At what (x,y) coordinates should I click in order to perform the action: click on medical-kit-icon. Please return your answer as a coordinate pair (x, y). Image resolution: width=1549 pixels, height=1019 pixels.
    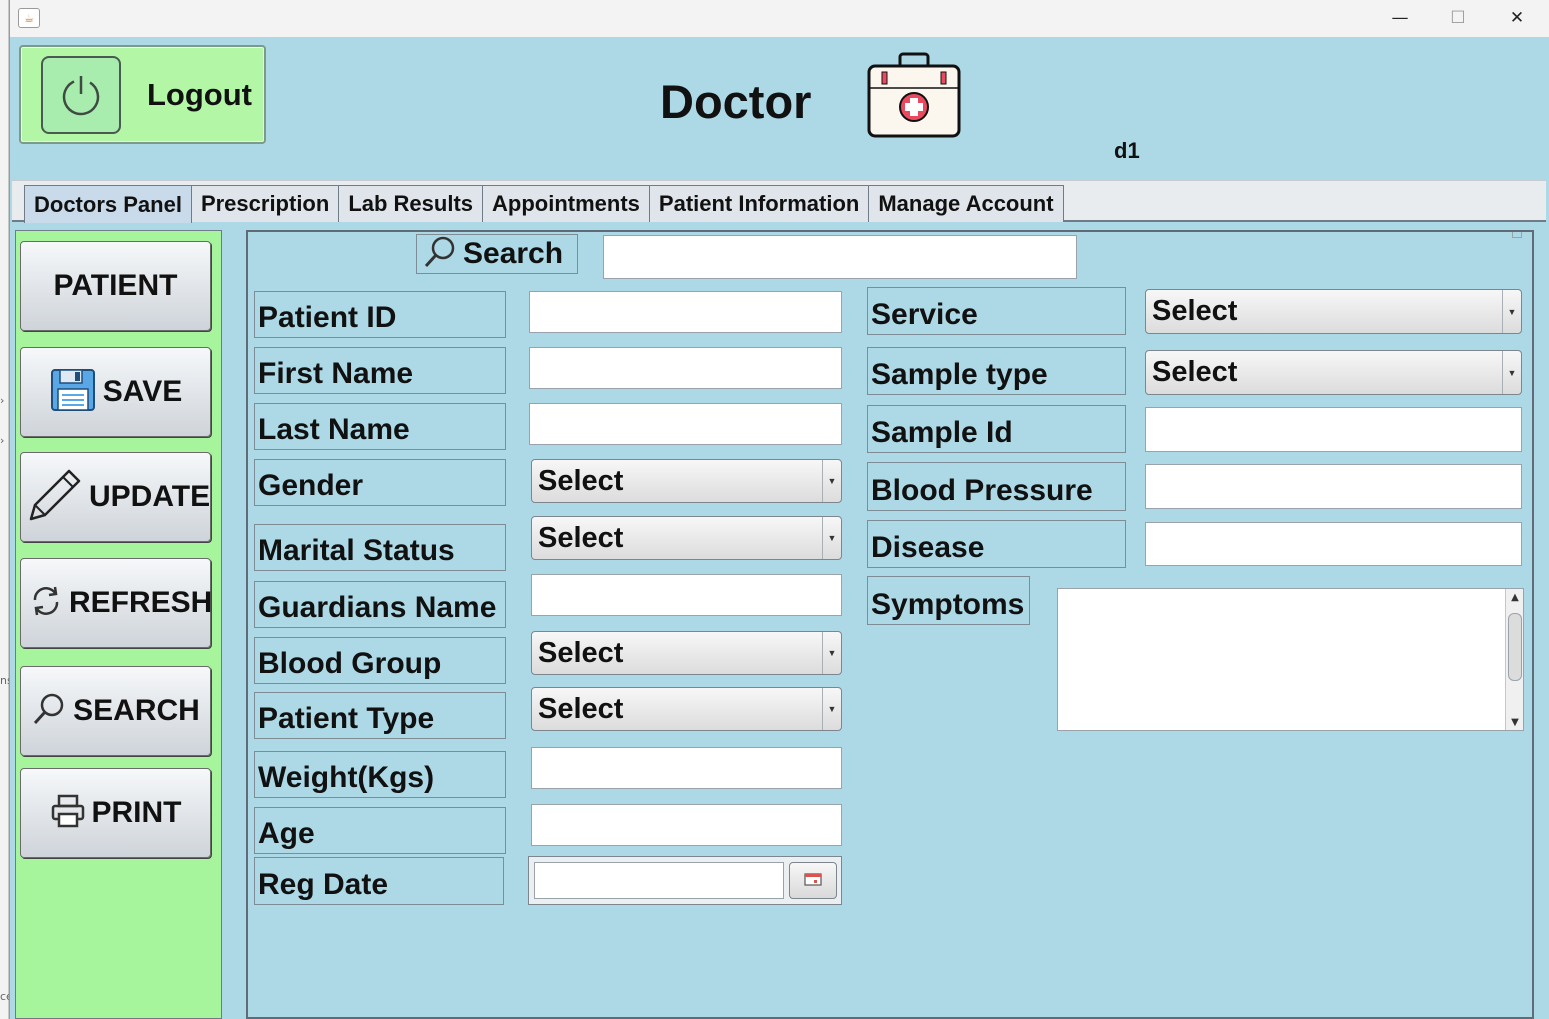
    Looking at the image, I should click on (914, 96).